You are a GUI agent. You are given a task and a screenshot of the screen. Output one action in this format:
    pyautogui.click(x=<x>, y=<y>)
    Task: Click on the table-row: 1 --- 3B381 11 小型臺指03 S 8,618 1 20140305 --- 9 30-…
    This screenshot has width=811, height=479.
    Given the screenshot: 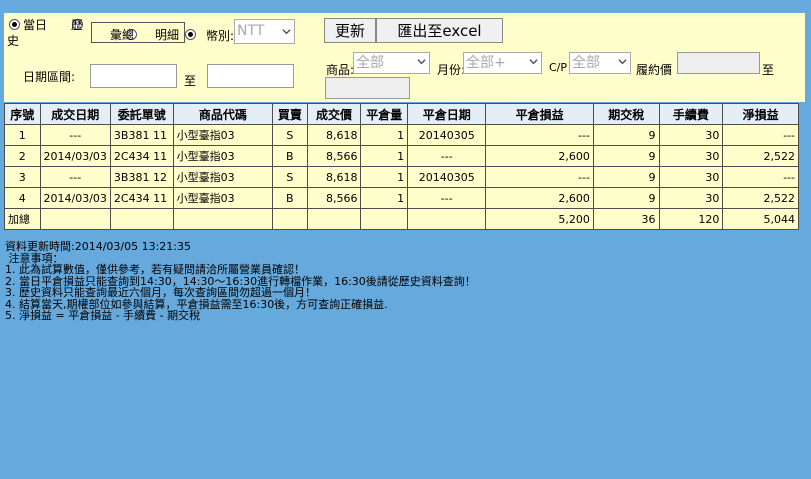 What is the action you would take?
    pyautogui.click(x=401, y=135)
    